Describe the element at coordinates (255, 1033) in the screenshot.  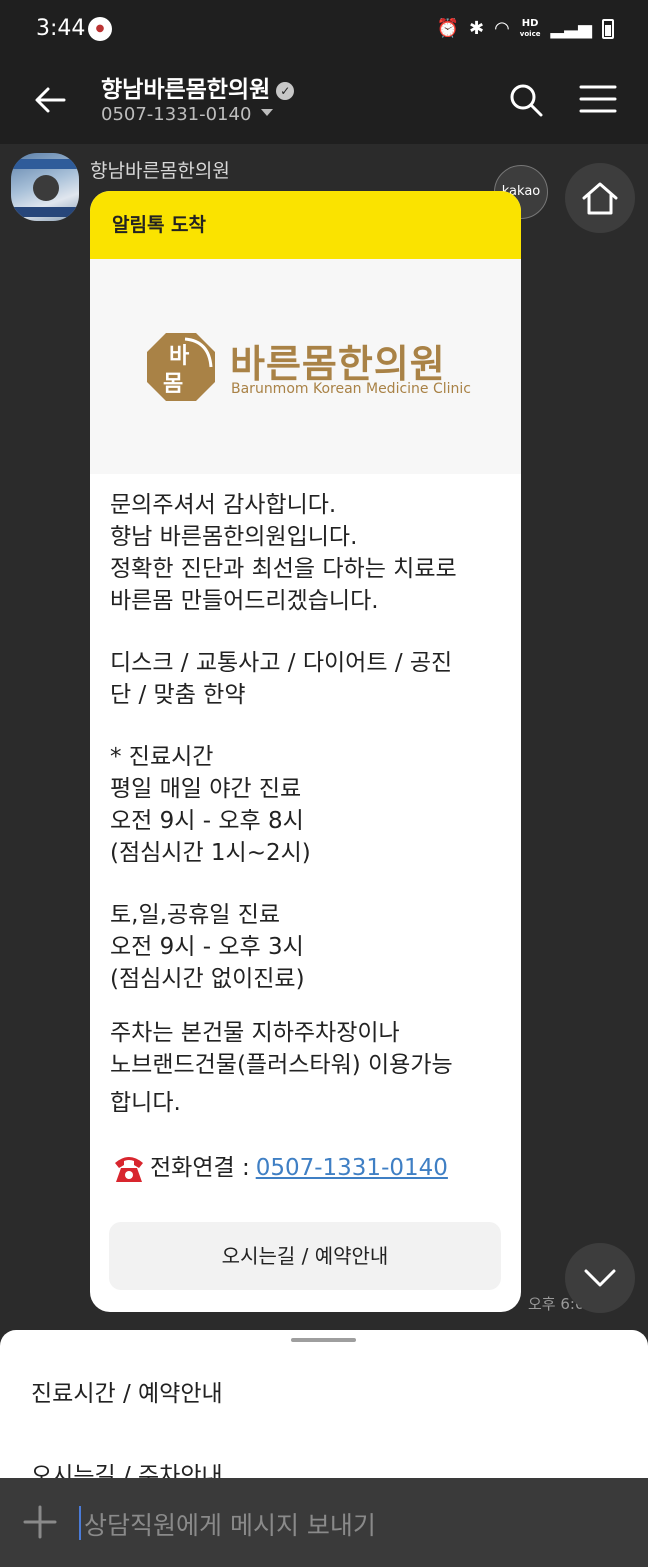
I see `message-line: 주차는 본건물 지하주차장이나` at that location.